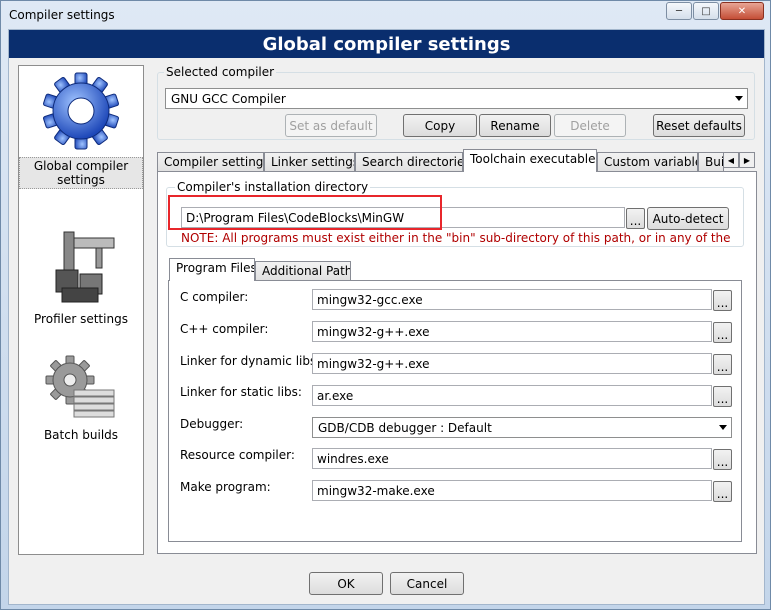  Describe the element at coordinates (224, 329) in the screenshot. I see `cpp-compiler-label: C++ compiler:` at that location.